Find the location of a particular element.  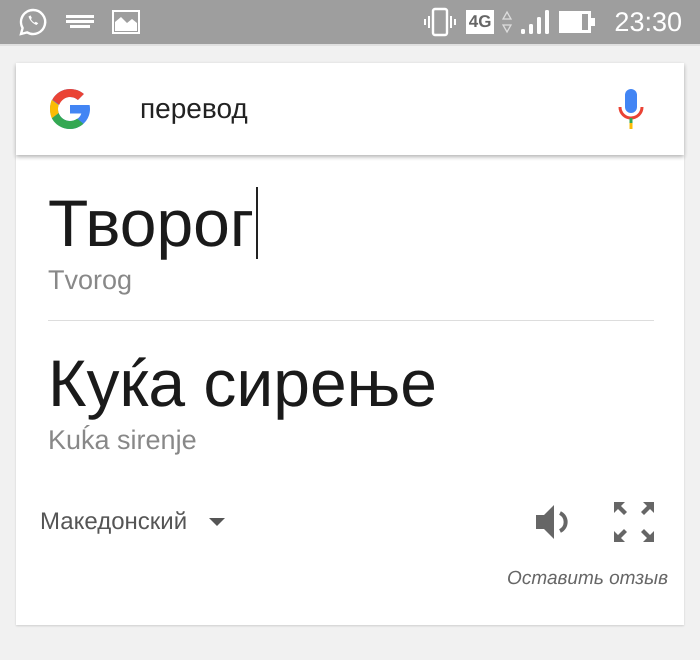

search-bar: перевод is located at coordinates (350, 109).